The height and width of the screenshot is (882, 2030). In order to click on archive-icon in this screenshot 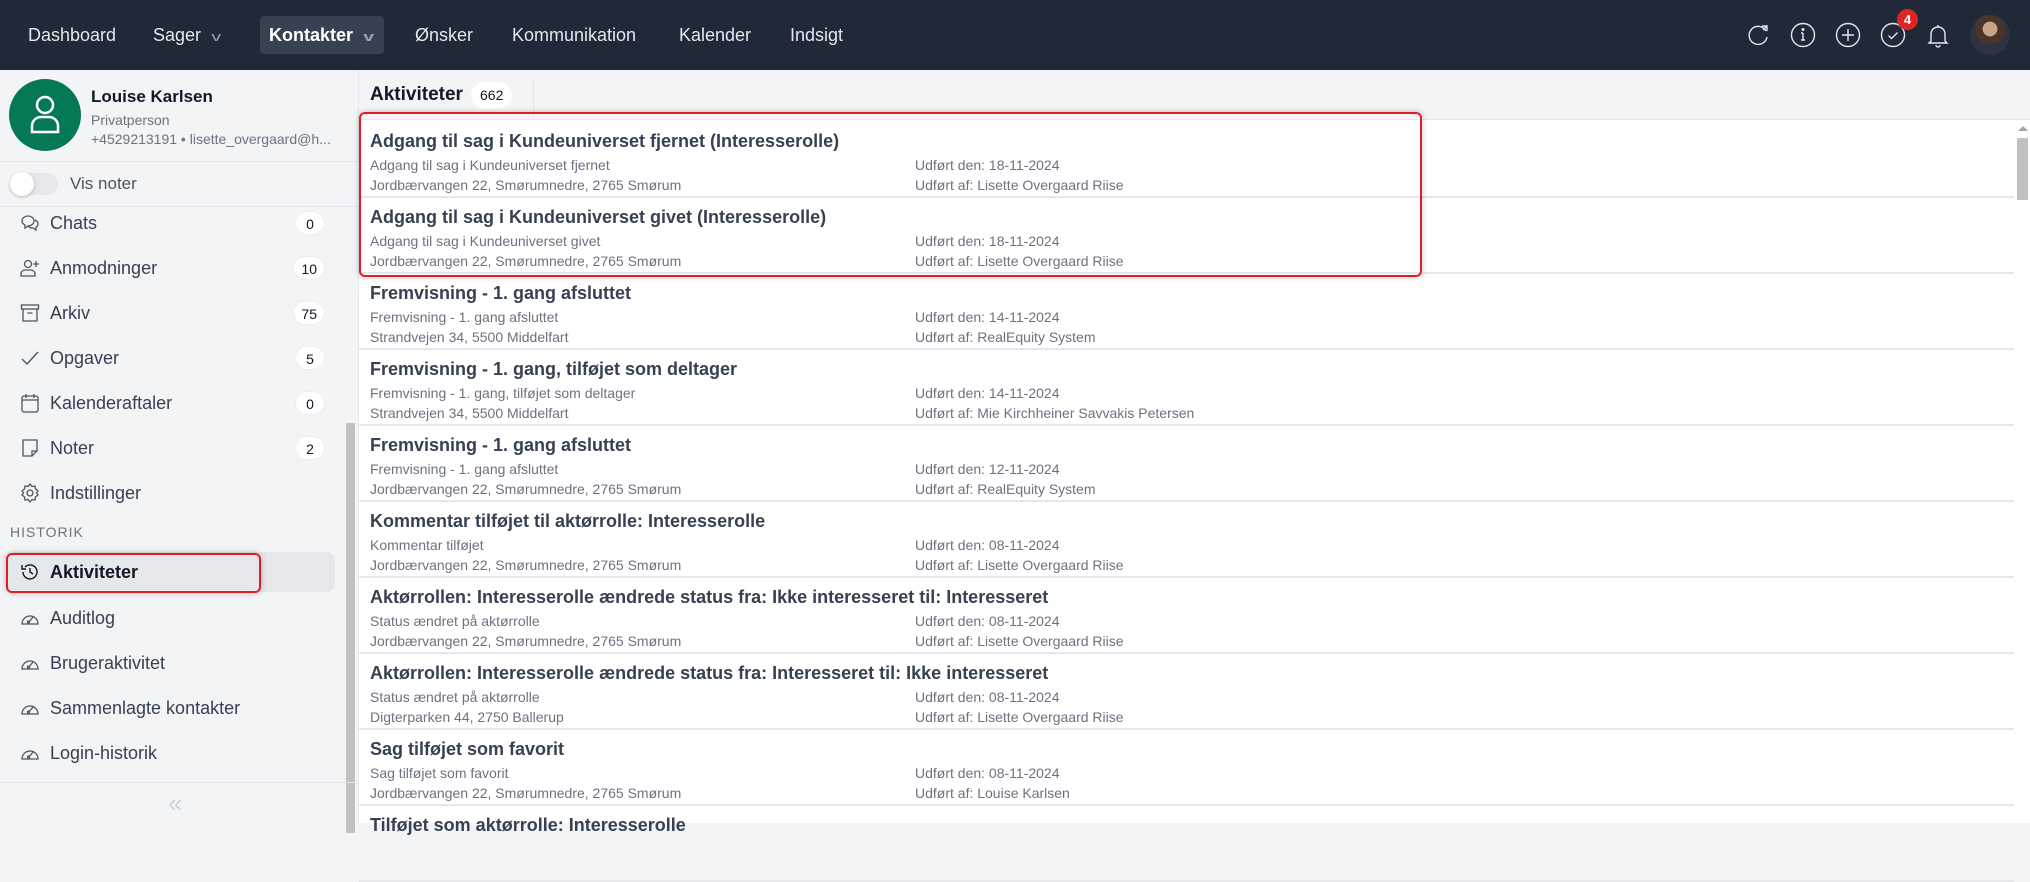, I will do `click(30, 313)`.